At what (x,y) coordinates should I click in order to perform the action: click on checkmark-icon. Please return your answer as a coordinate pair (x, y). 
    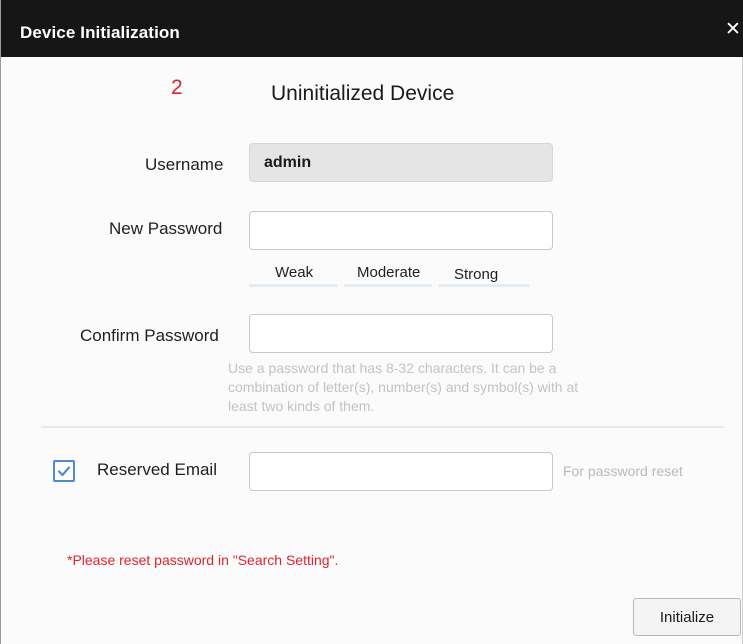
    Looking at the image, I should click on (64, 471).